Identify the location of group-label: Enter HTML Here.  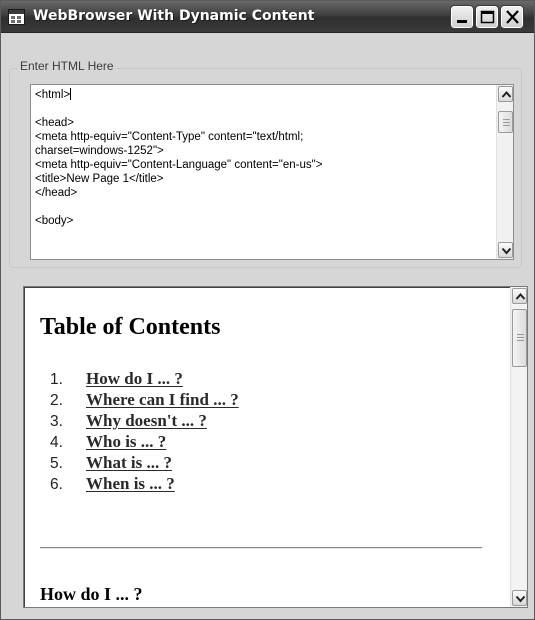
(67, 66).